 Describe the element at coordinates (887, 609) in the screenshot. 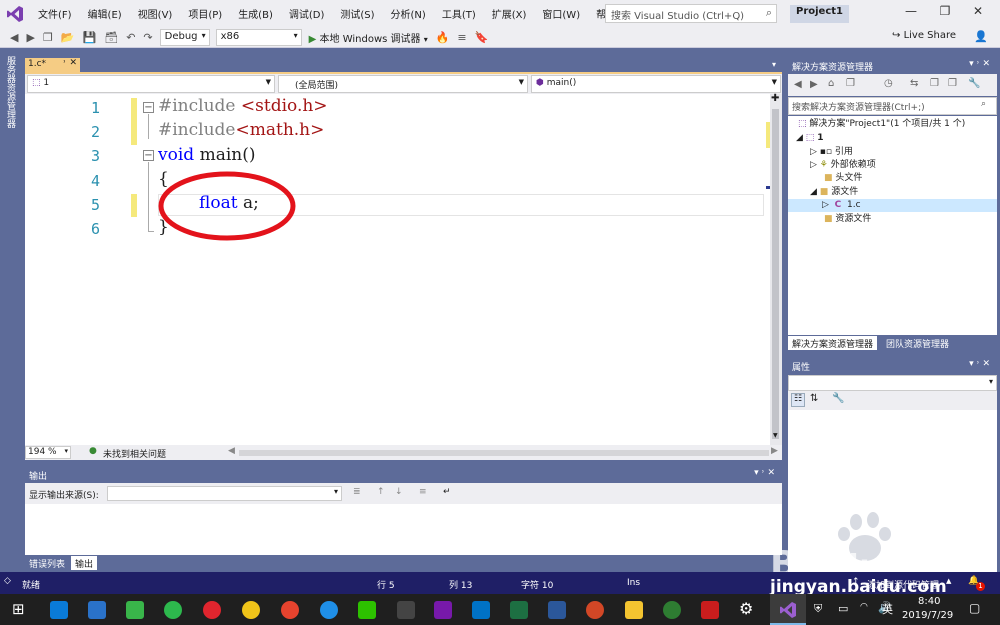

I see `ime-indicator: 英` at that location.